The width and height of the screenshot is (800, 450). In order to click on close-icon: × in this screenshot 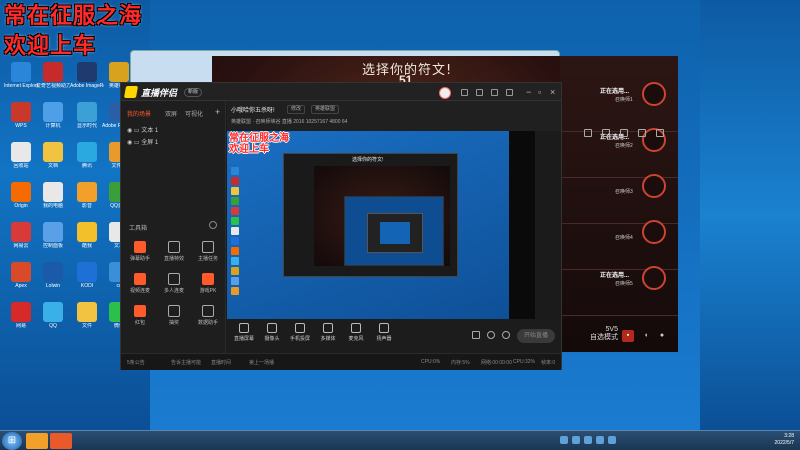, I will do `click(552, 92)`.